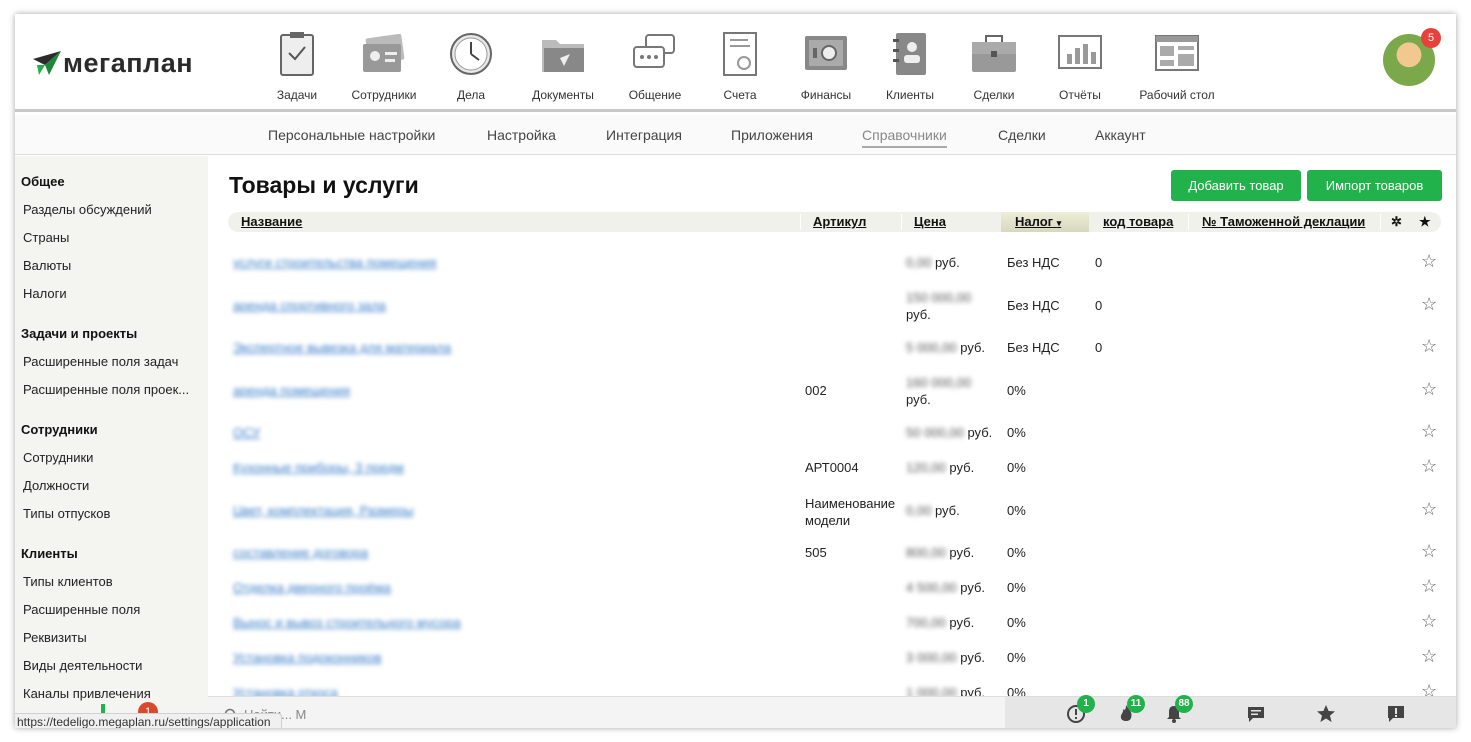 This screenshot has height=742, width=1471. I want to click on module-label: Документы, so click(563, 95).